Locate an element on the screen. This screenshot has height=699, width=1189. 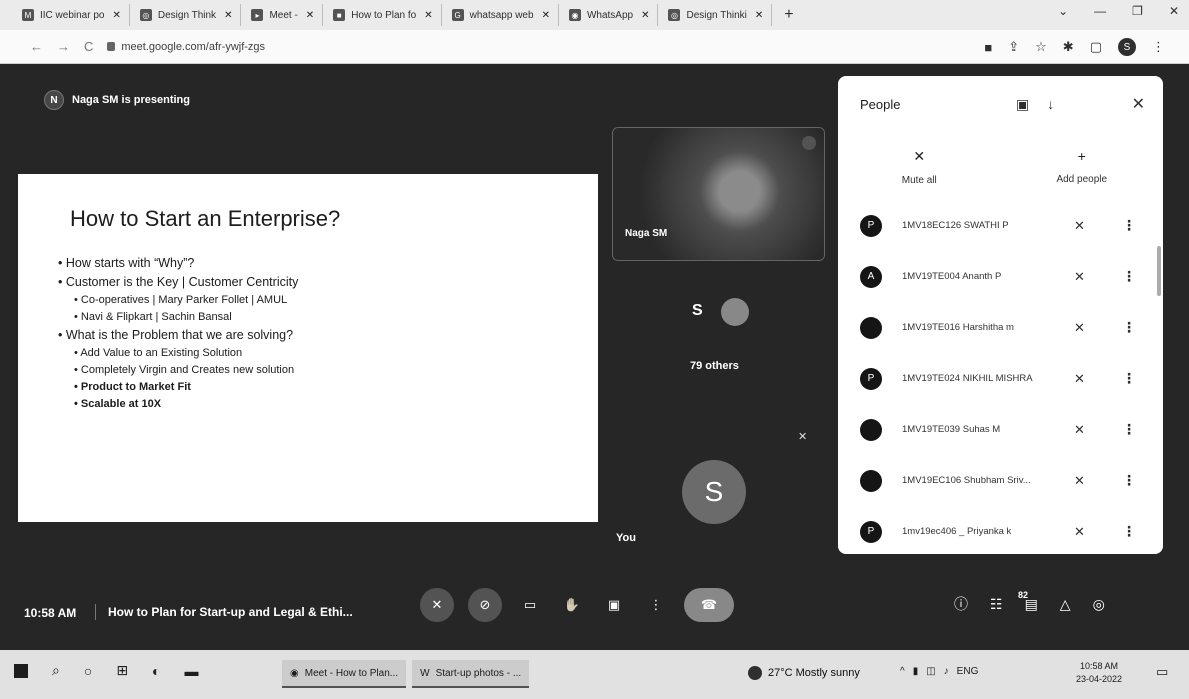
captions-button: ▭ is located at coordinates (530, 605).